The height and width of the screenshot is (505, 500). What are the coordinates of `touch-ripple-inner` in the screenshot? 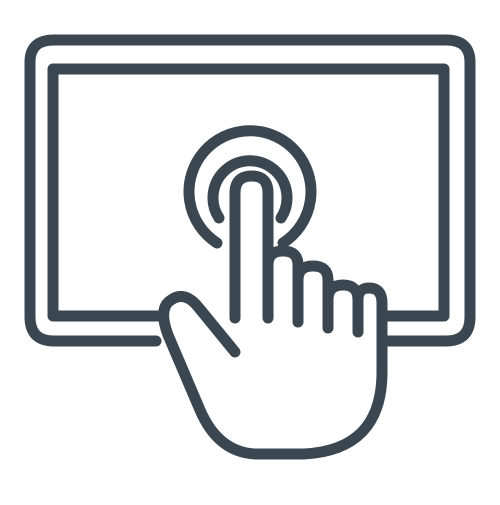 It's located at (250, 189).